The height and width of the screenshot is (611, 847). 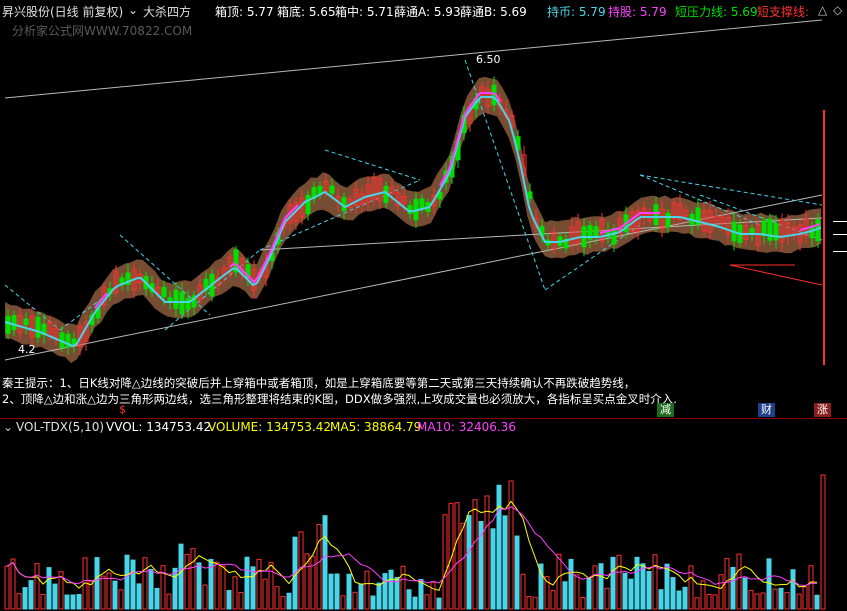 I want to click on ma10-label: MA10: 32406.36, so click(x=466, y=427).